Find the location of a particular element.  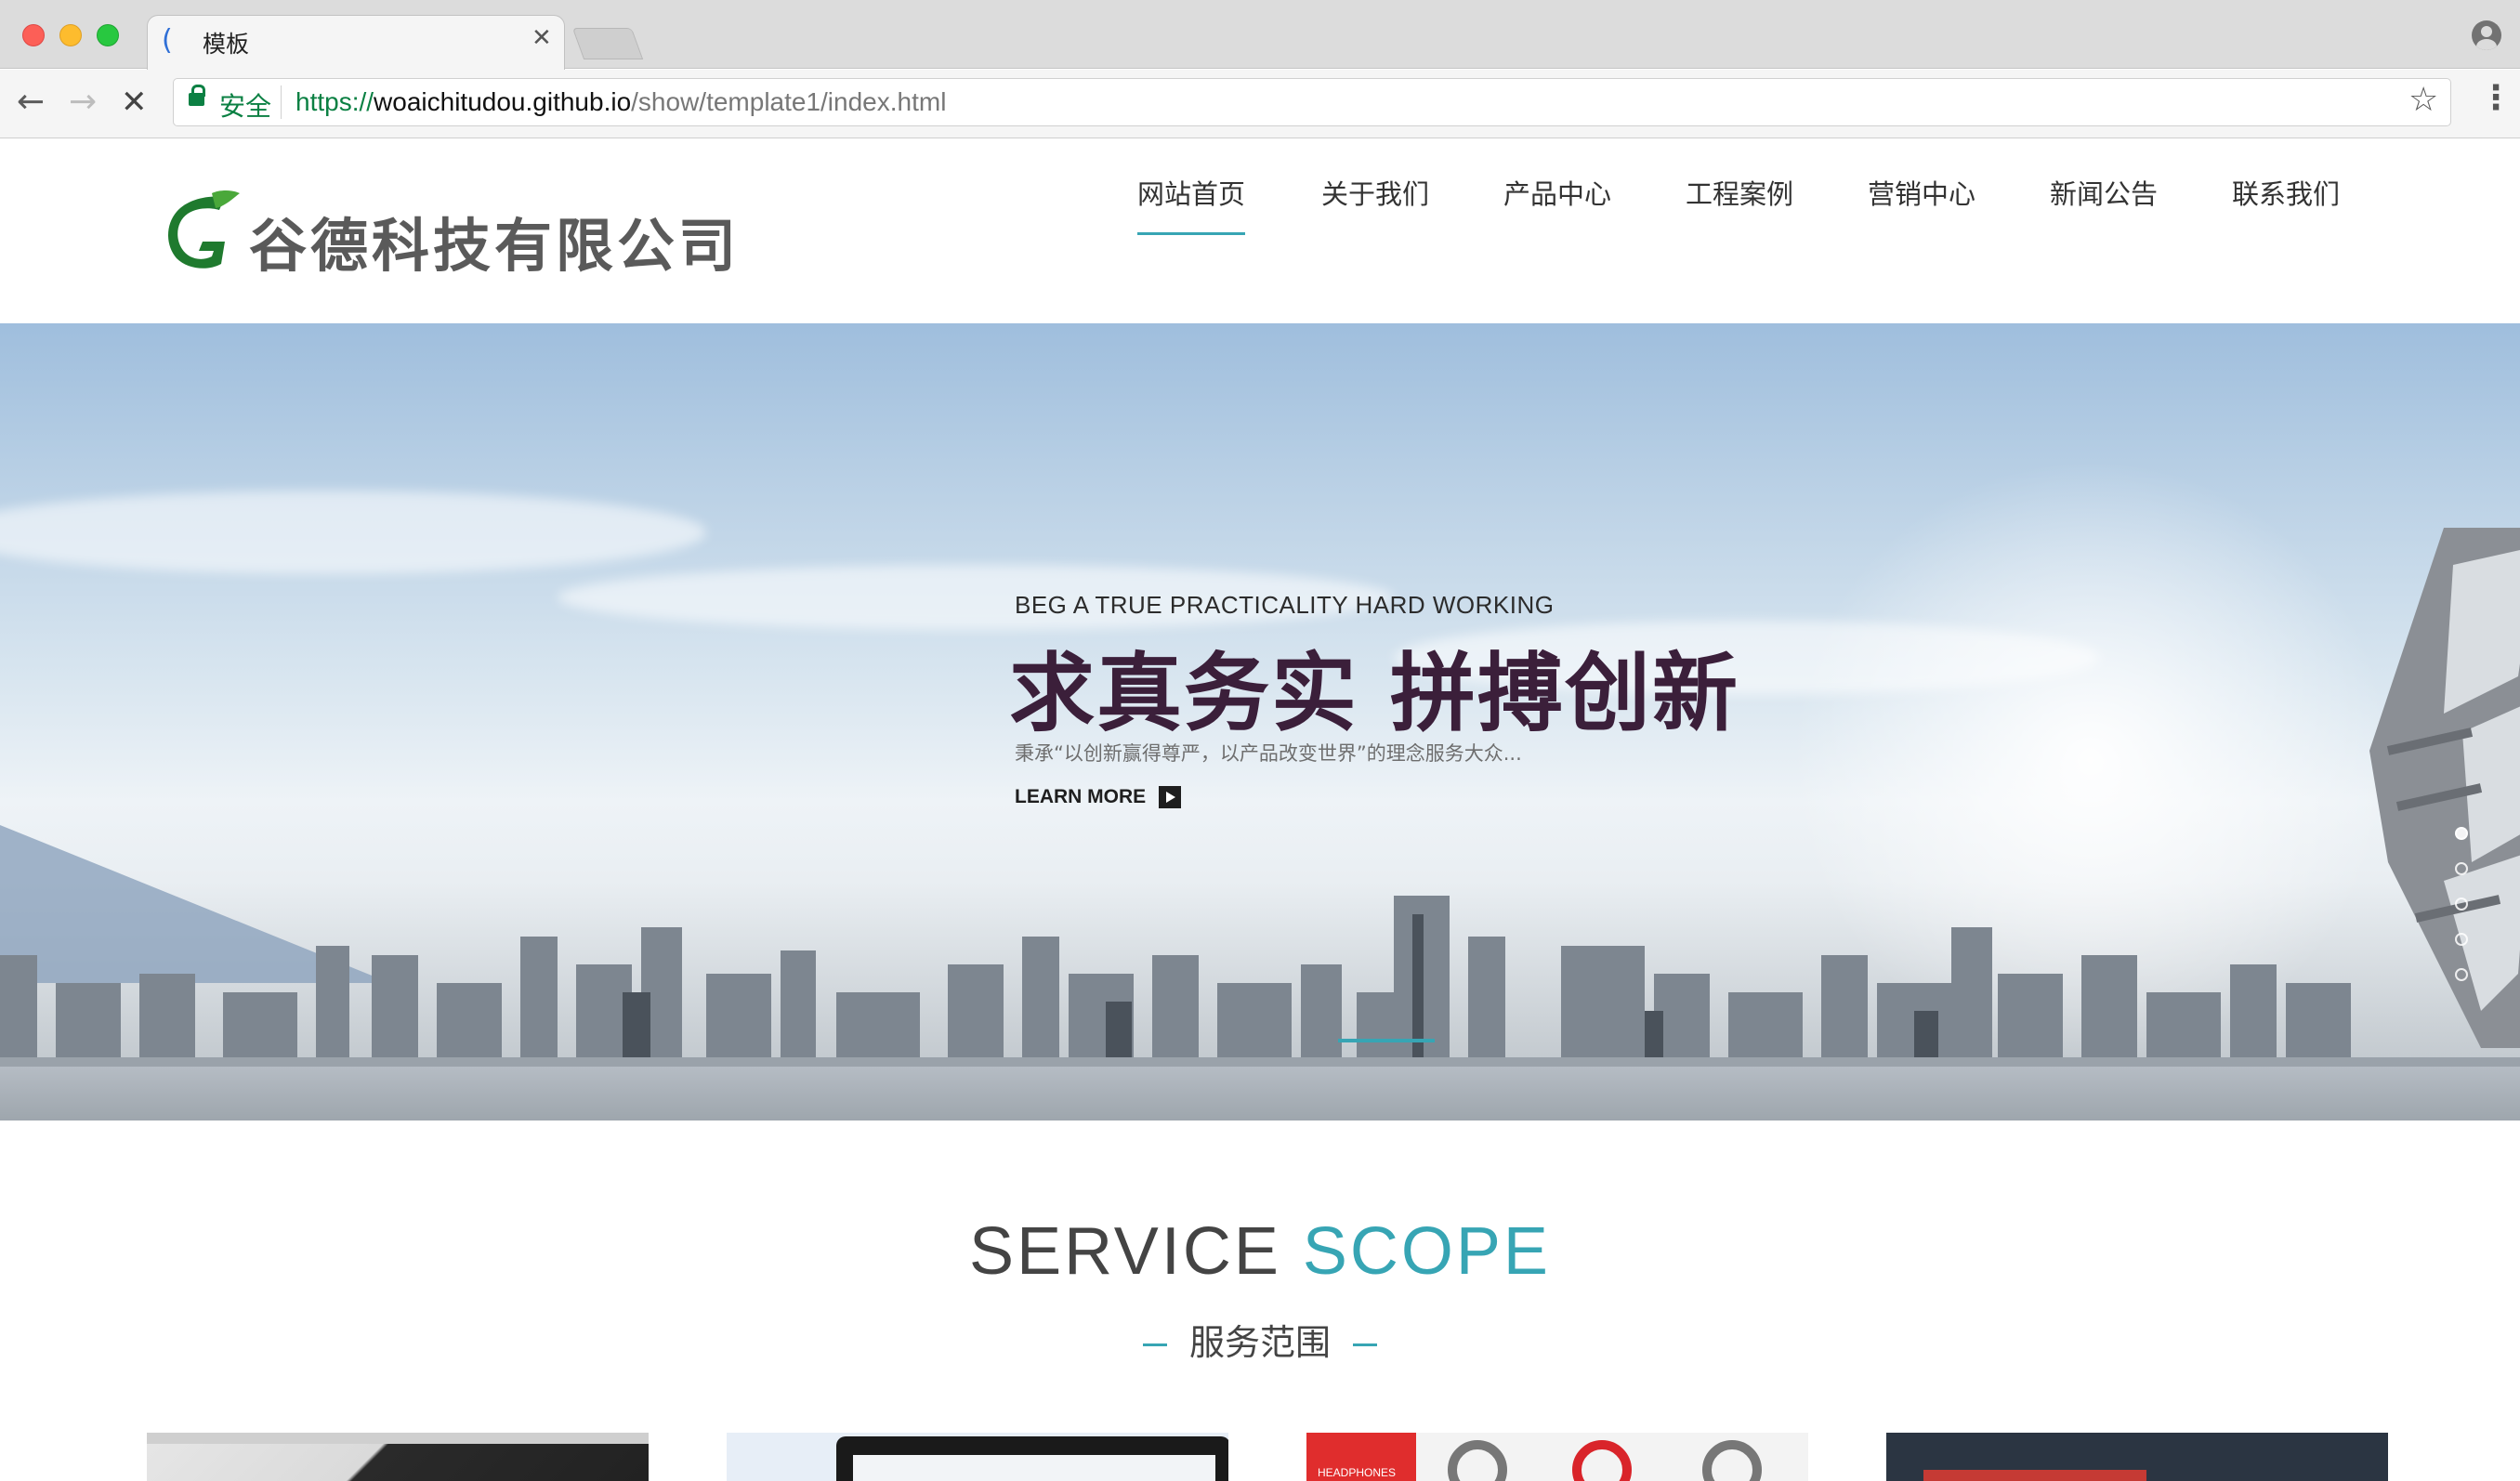

nav-home: 网站首页 is located at coordinates (1191, 204).